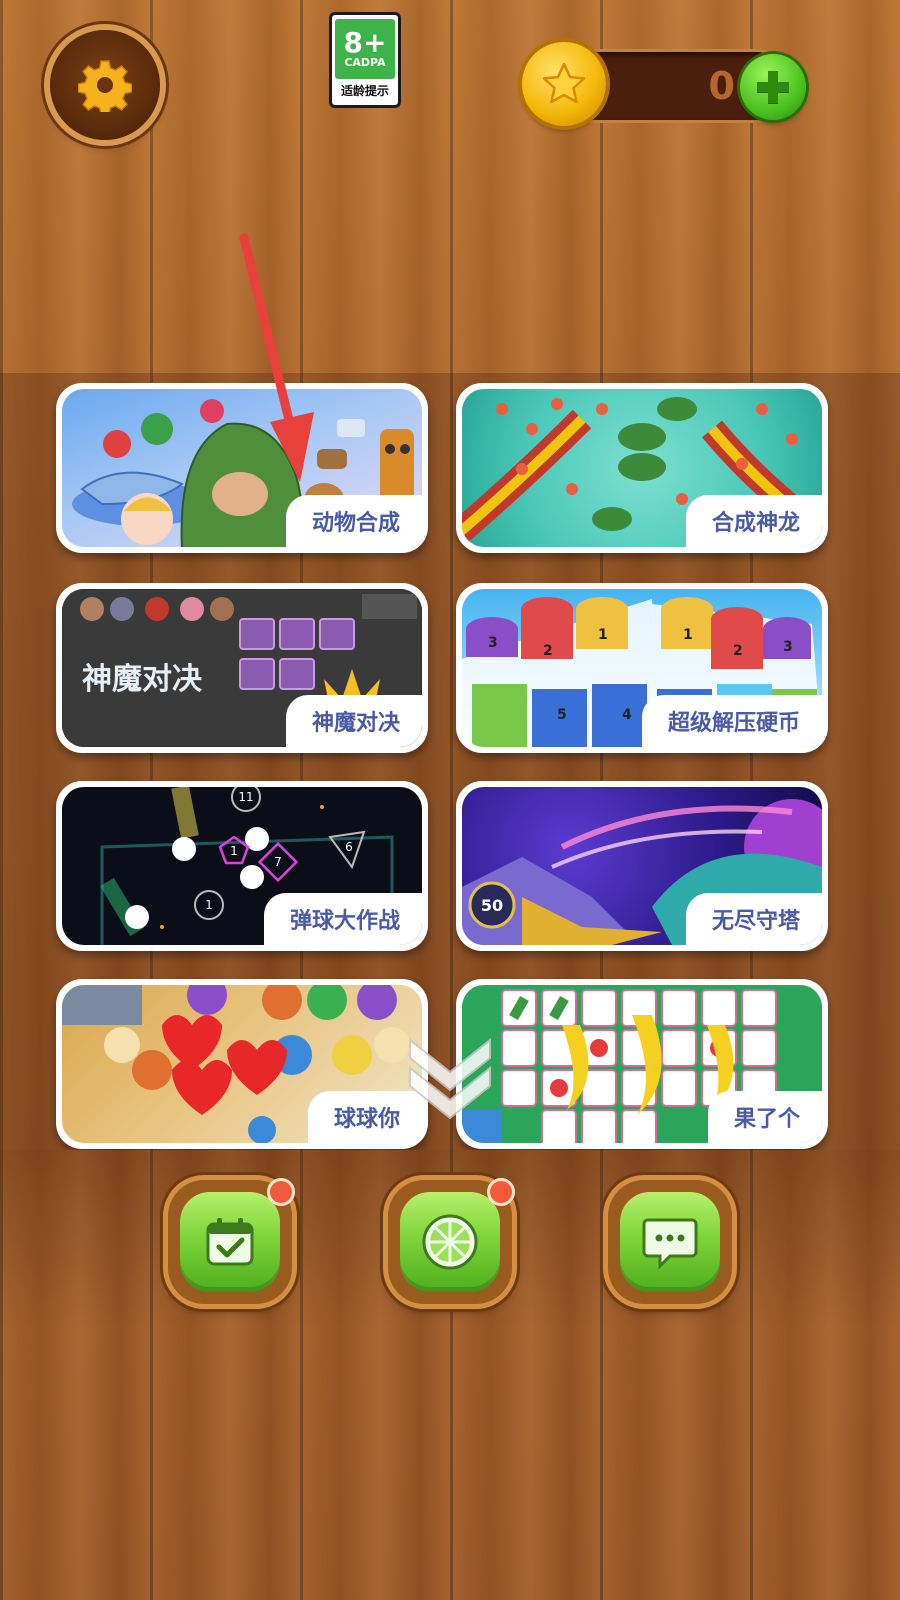 This screenshot has height=1600, width=900. What do you see at coordinates (342, 919) in the screenshot?
I see `game-title: 弹球大作战` at bounding box center [342, 919].